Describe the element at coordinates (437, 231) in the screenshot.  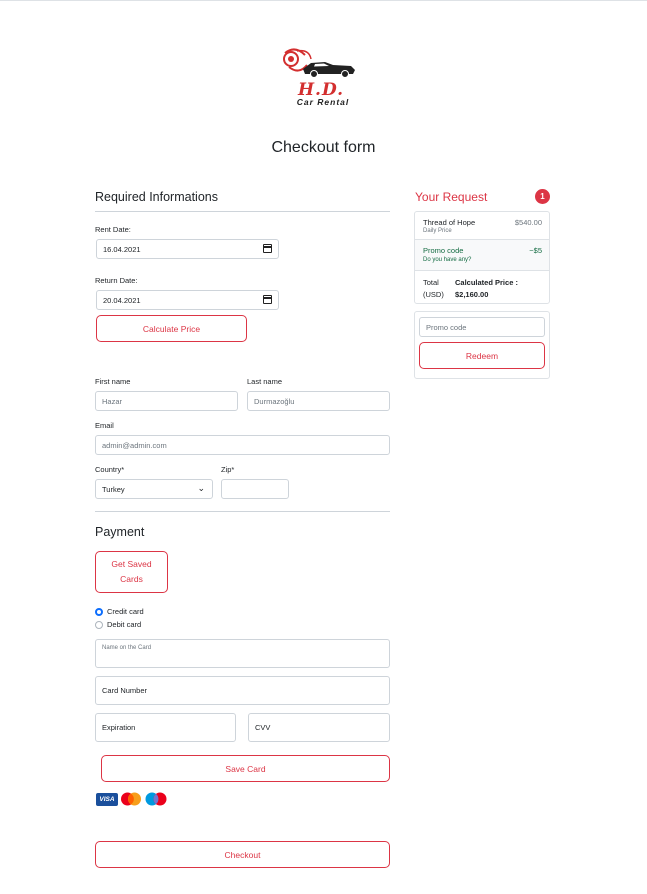
I see `item-sub: Daily Price` at that location.